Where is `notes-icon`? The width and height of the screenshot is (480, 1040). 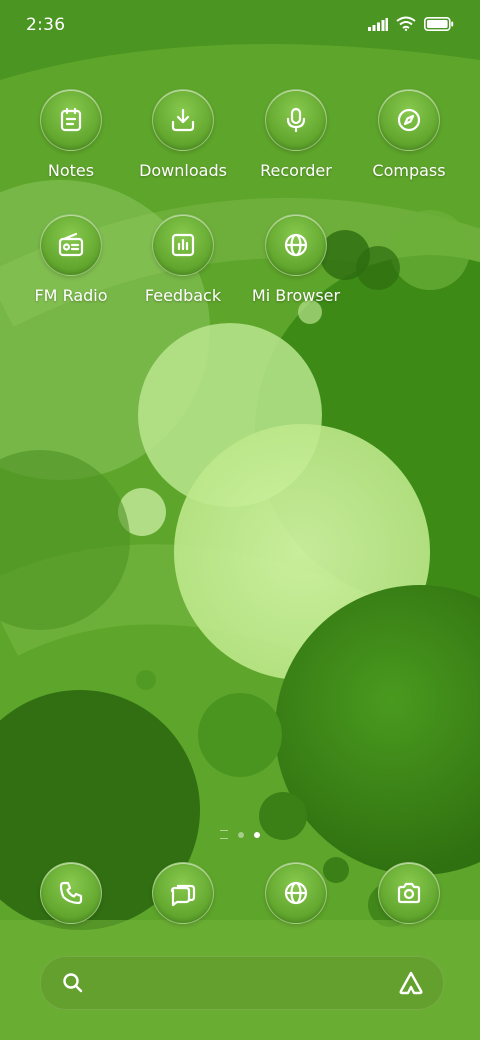
notes-icon is located at coordinates (71, 119).